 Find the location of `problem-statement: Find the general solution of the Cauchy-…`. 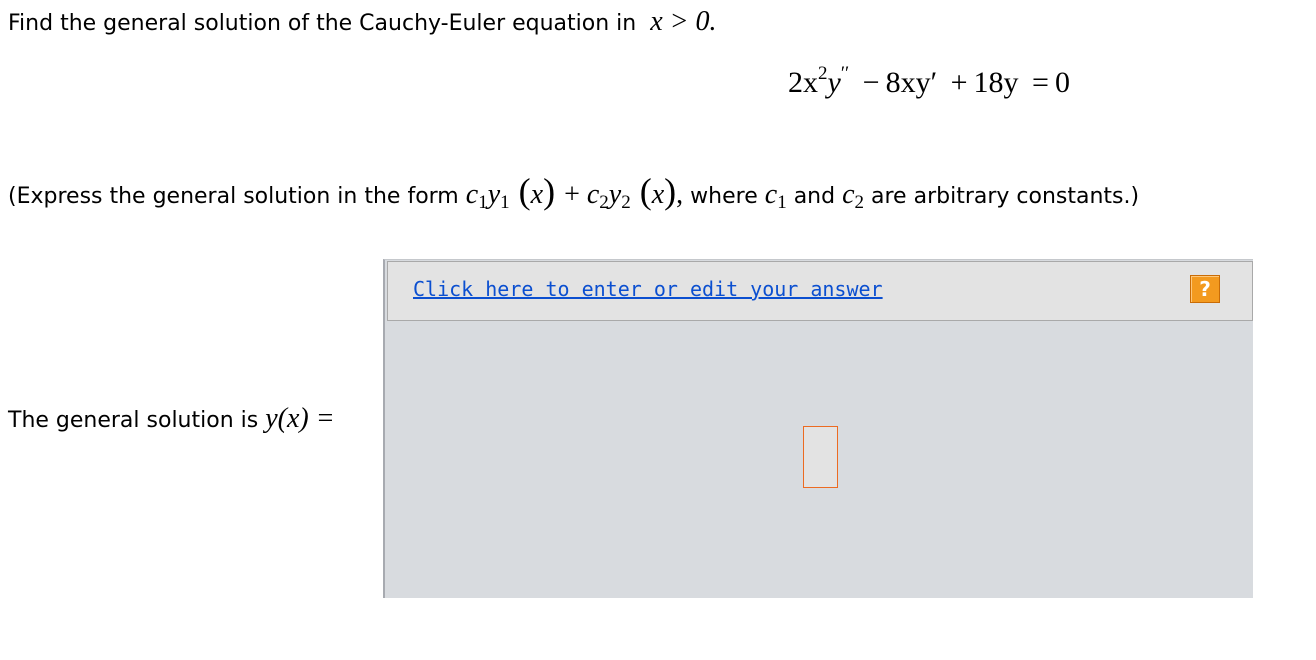

problem-statement: Find the general solution of the Cauchy-… is located at coordinates (362, 22).